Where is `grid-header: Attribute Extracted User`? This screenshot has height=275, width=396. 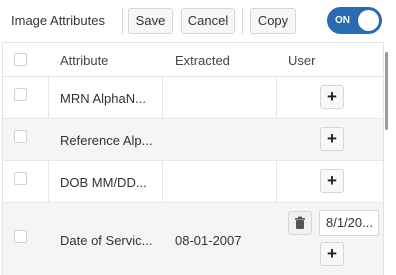
grid-header: Attribute Extracted User is located at coordinates (193, 60).